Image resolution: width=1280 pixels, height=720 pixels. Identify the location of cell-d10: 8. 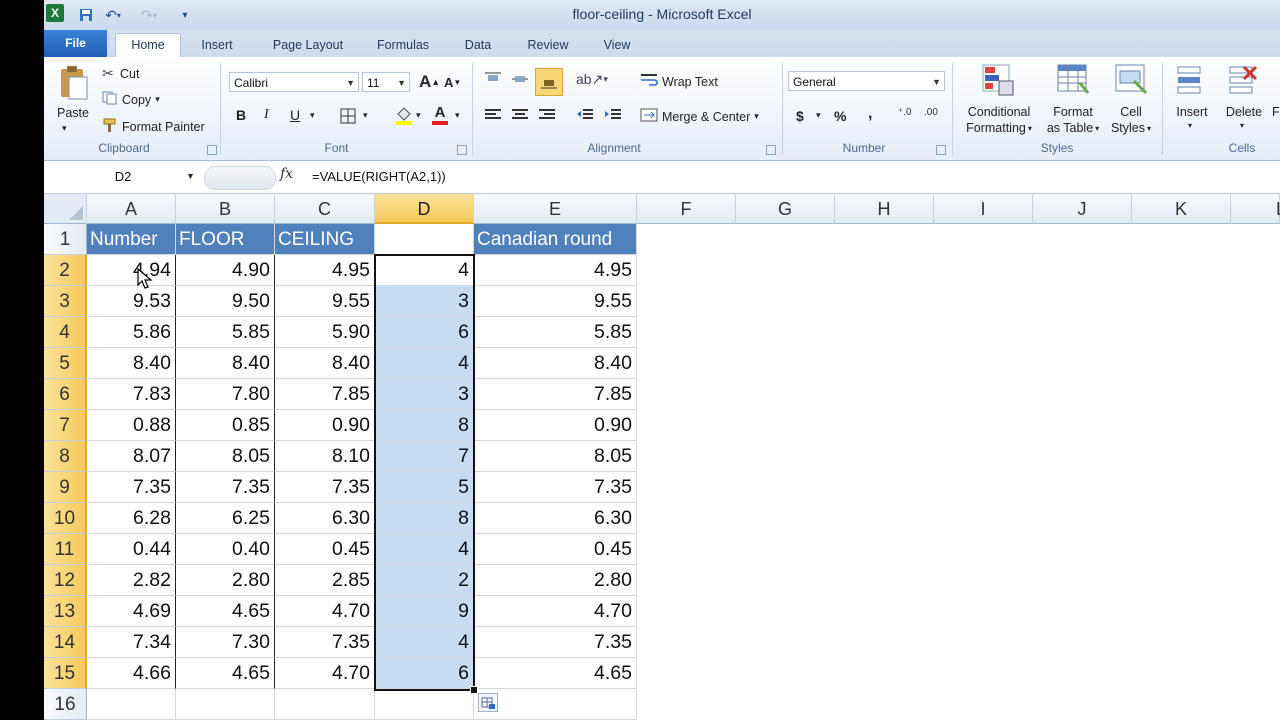
(424, 518).